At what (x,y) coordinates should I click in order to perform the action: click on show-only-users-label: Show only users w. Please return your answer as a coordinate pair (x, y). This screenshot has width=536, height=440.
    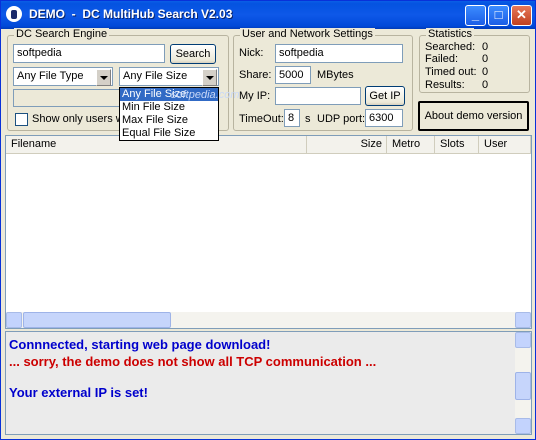
    Looking at the image, I should click on (78, 119).